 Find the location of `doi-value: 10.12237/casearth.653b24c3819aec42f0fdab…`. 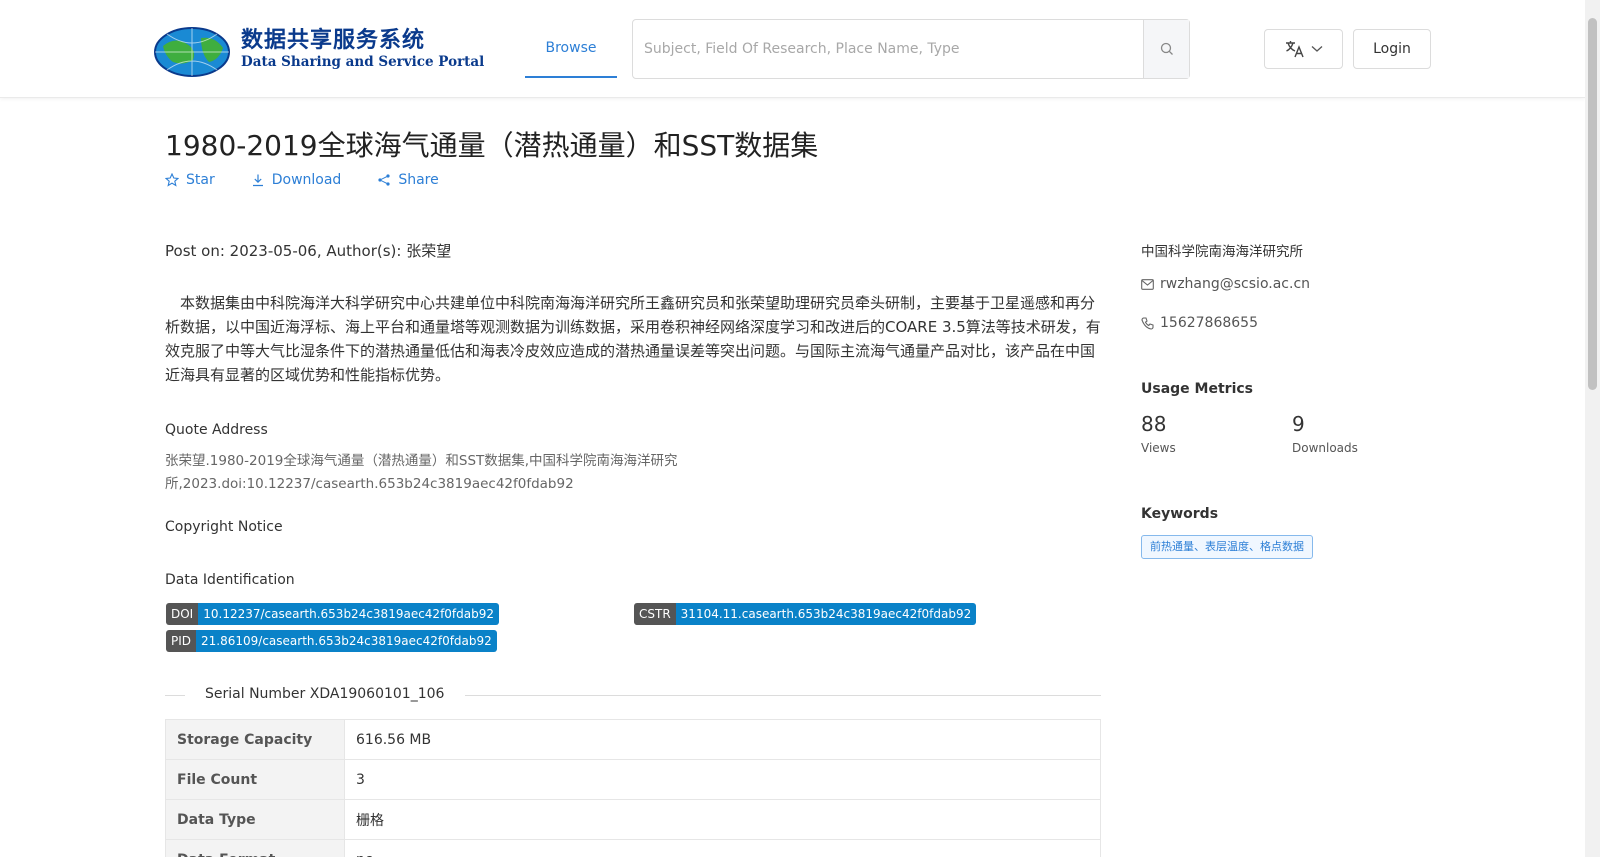

doi-value: 10.12237/casearth.653b24c3819aec42f0fdab… is located at coordinates (349, 614).